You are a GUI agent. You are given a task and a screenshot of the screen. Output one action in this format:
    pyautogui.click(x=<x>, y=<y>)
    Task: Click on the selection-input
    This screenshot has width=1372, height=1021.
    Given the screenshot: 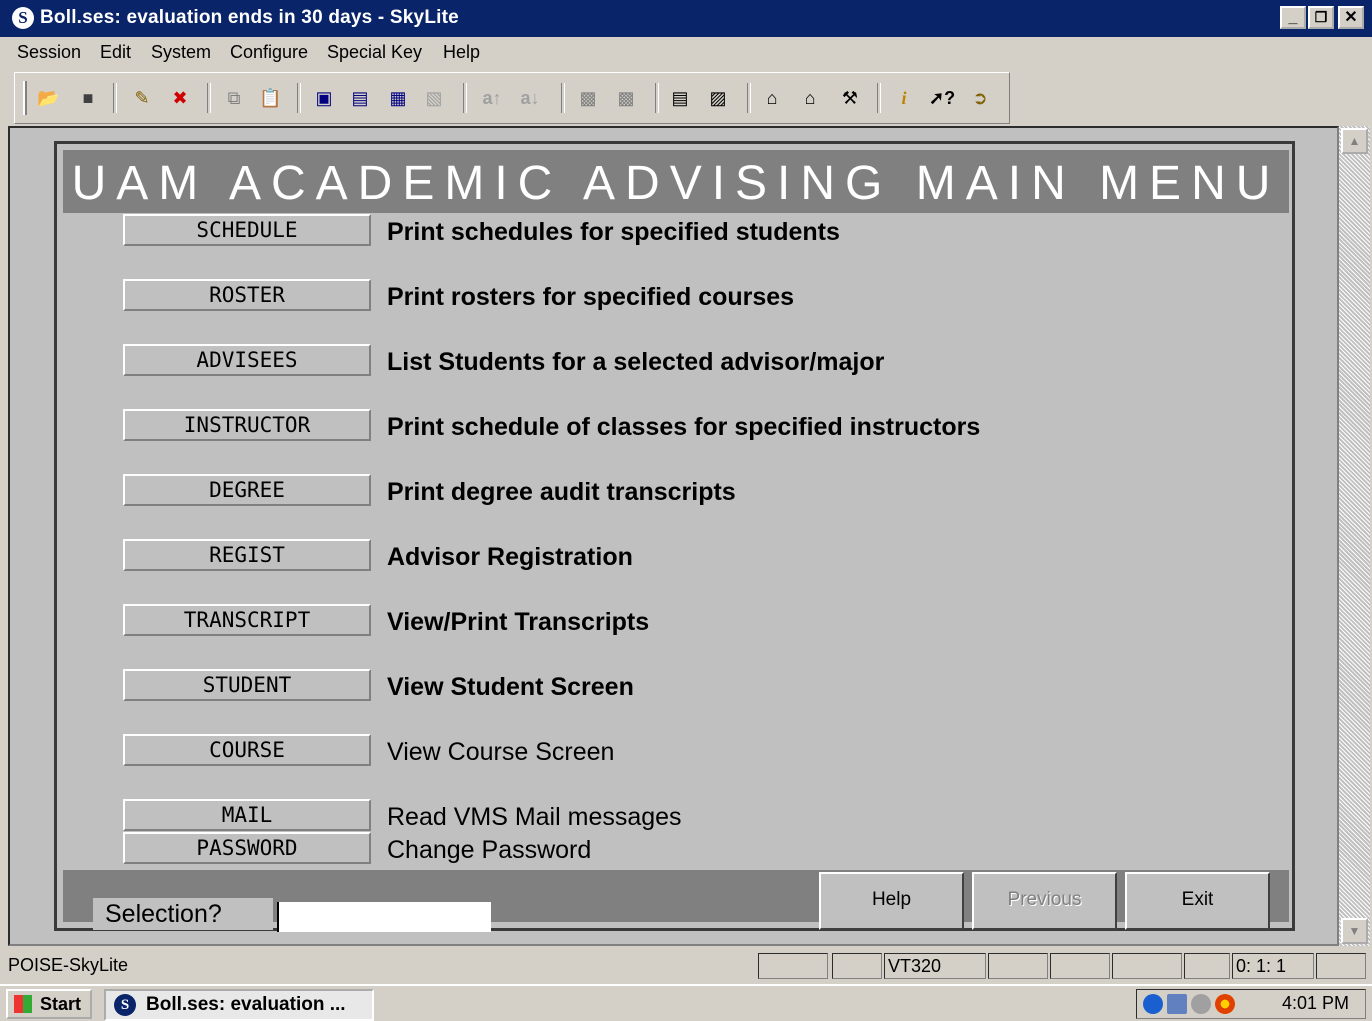 What is the action you would take?
    pyautogui.click(x=384, y=917)
    